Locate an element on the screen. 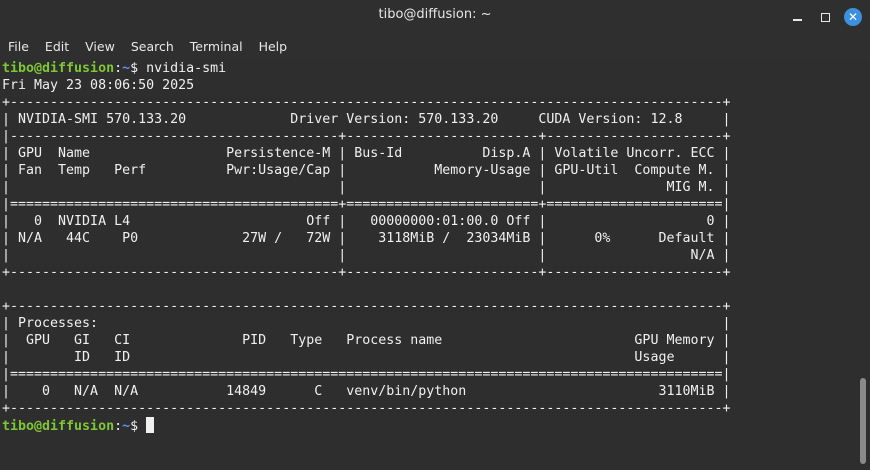 The width and height of the screenshot is (870, 470). maximize-button is located at coordinates (825, 17).